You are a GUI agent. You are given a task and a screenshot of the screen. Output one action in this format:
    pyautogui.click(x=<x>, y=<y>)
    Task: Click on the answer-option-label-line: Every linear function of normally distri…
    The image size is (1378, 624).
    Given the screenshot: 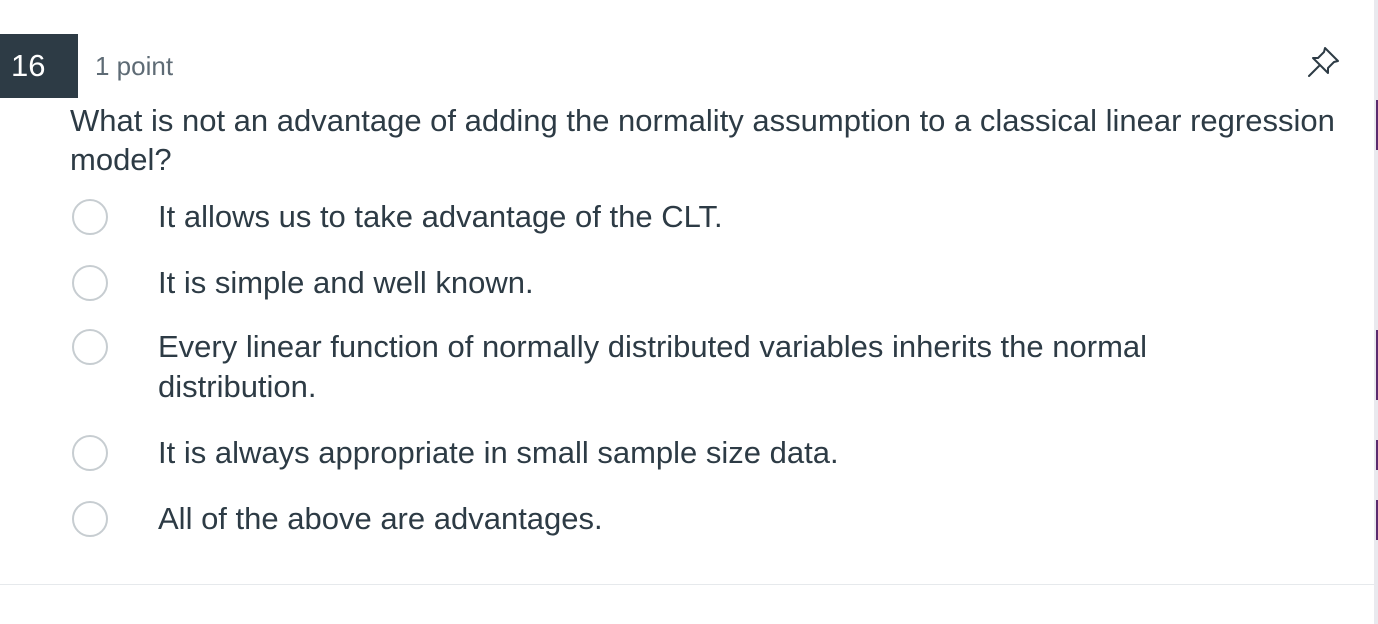 What is the action you would take?
    pyautogui.click(x=653, y=346)
    